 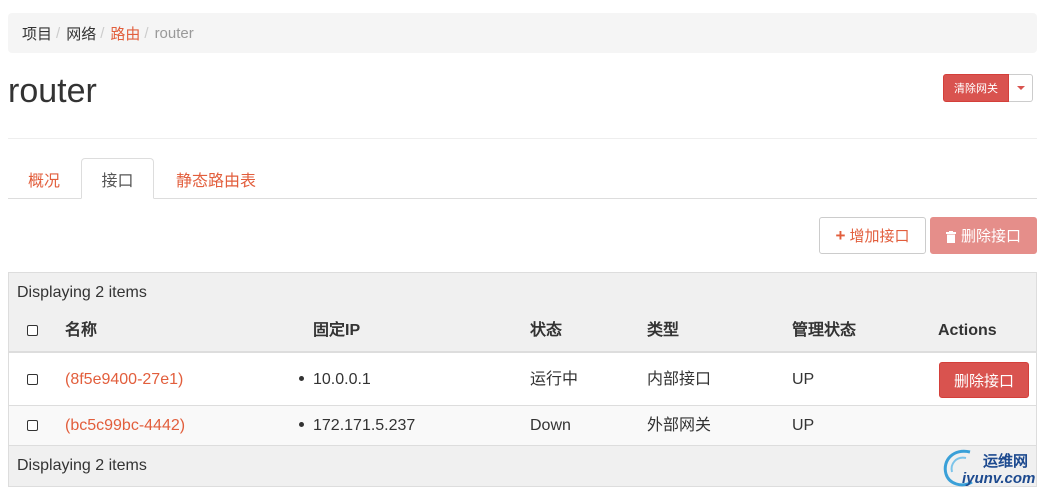 What do you see at coordinates (879, 236) in the screenshot?
I see `add-interface-label: 增加接口` at bounding box center [879, 236].